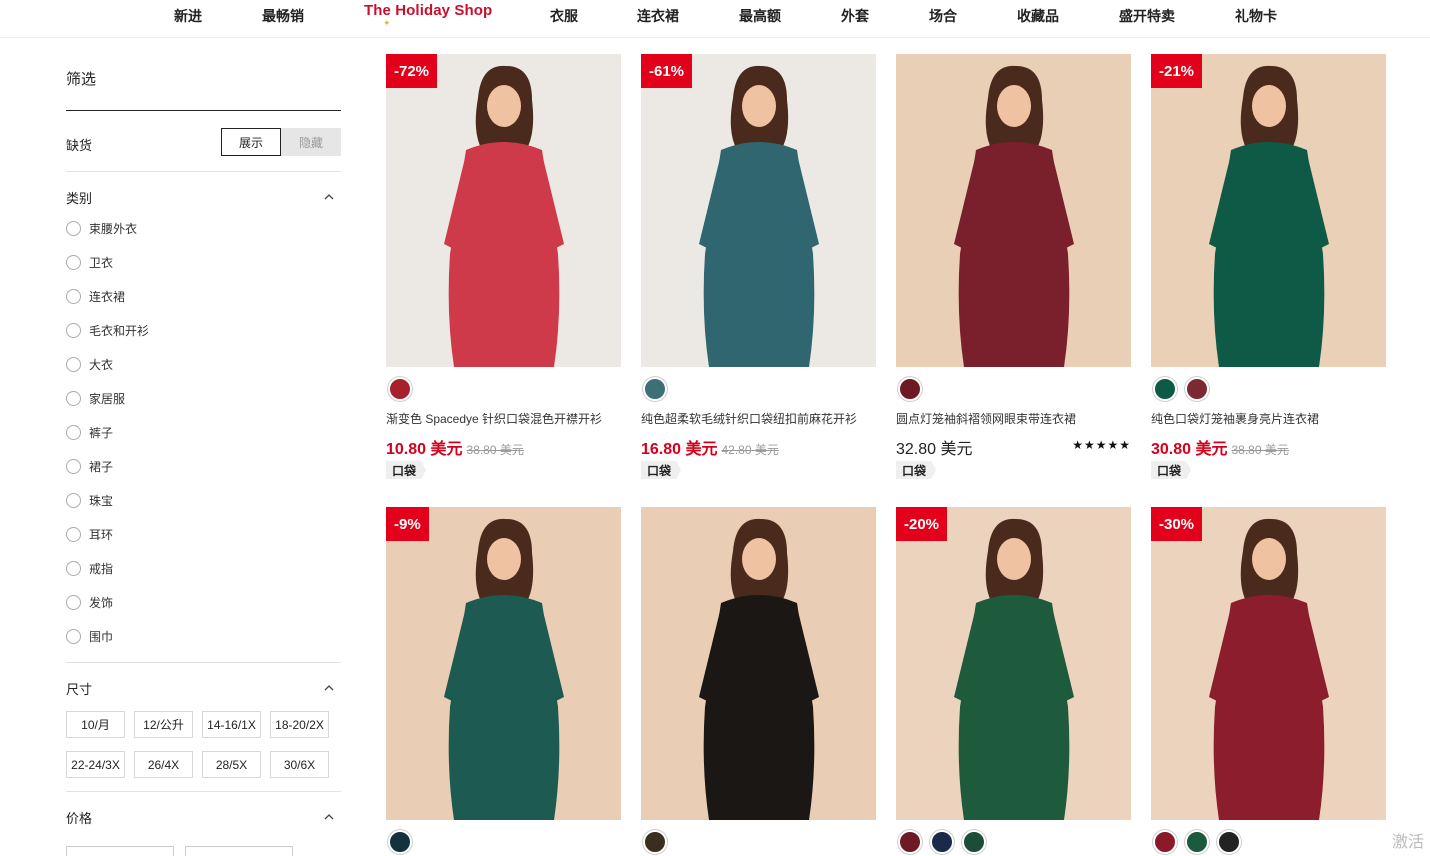 The height and width of the screenshot is (856, 1430). Describe the element at coordinates (1147, 16) in the screenshot. I see `nav-bloom-sale: 盛开特卖` at that location.